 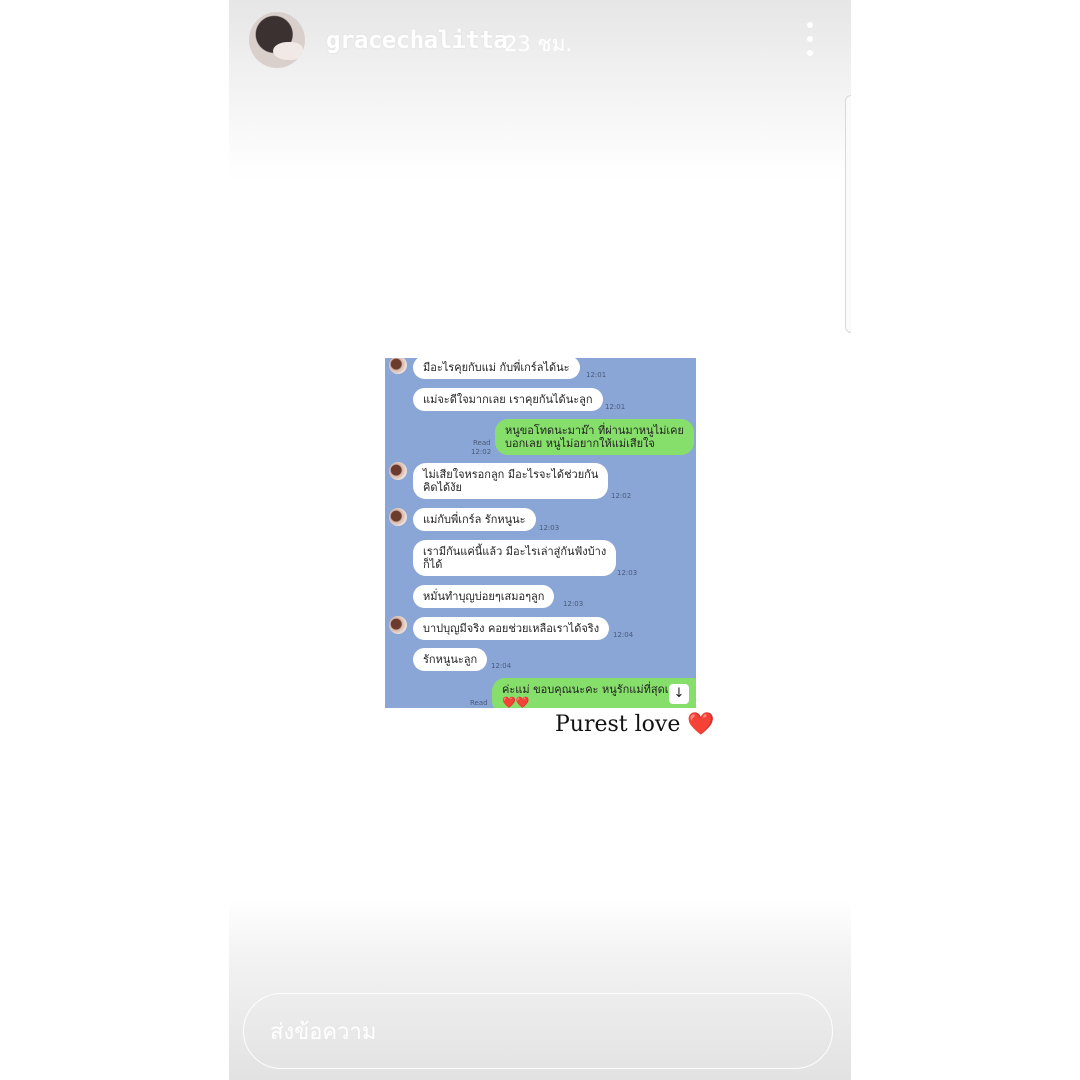 I want to click on bubble-line: คิดได้งัย, so click(x=442, y=487).